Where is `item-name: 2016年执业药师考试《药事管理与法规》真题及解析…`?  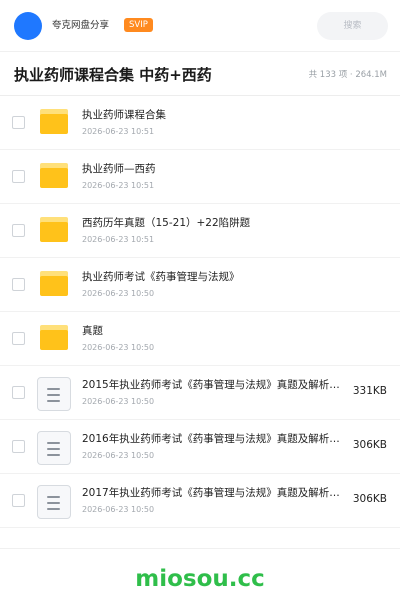 item-name: 2016年执业药师考试《药事管理与法规》真题及解析… is located at coordinates (211, 439).